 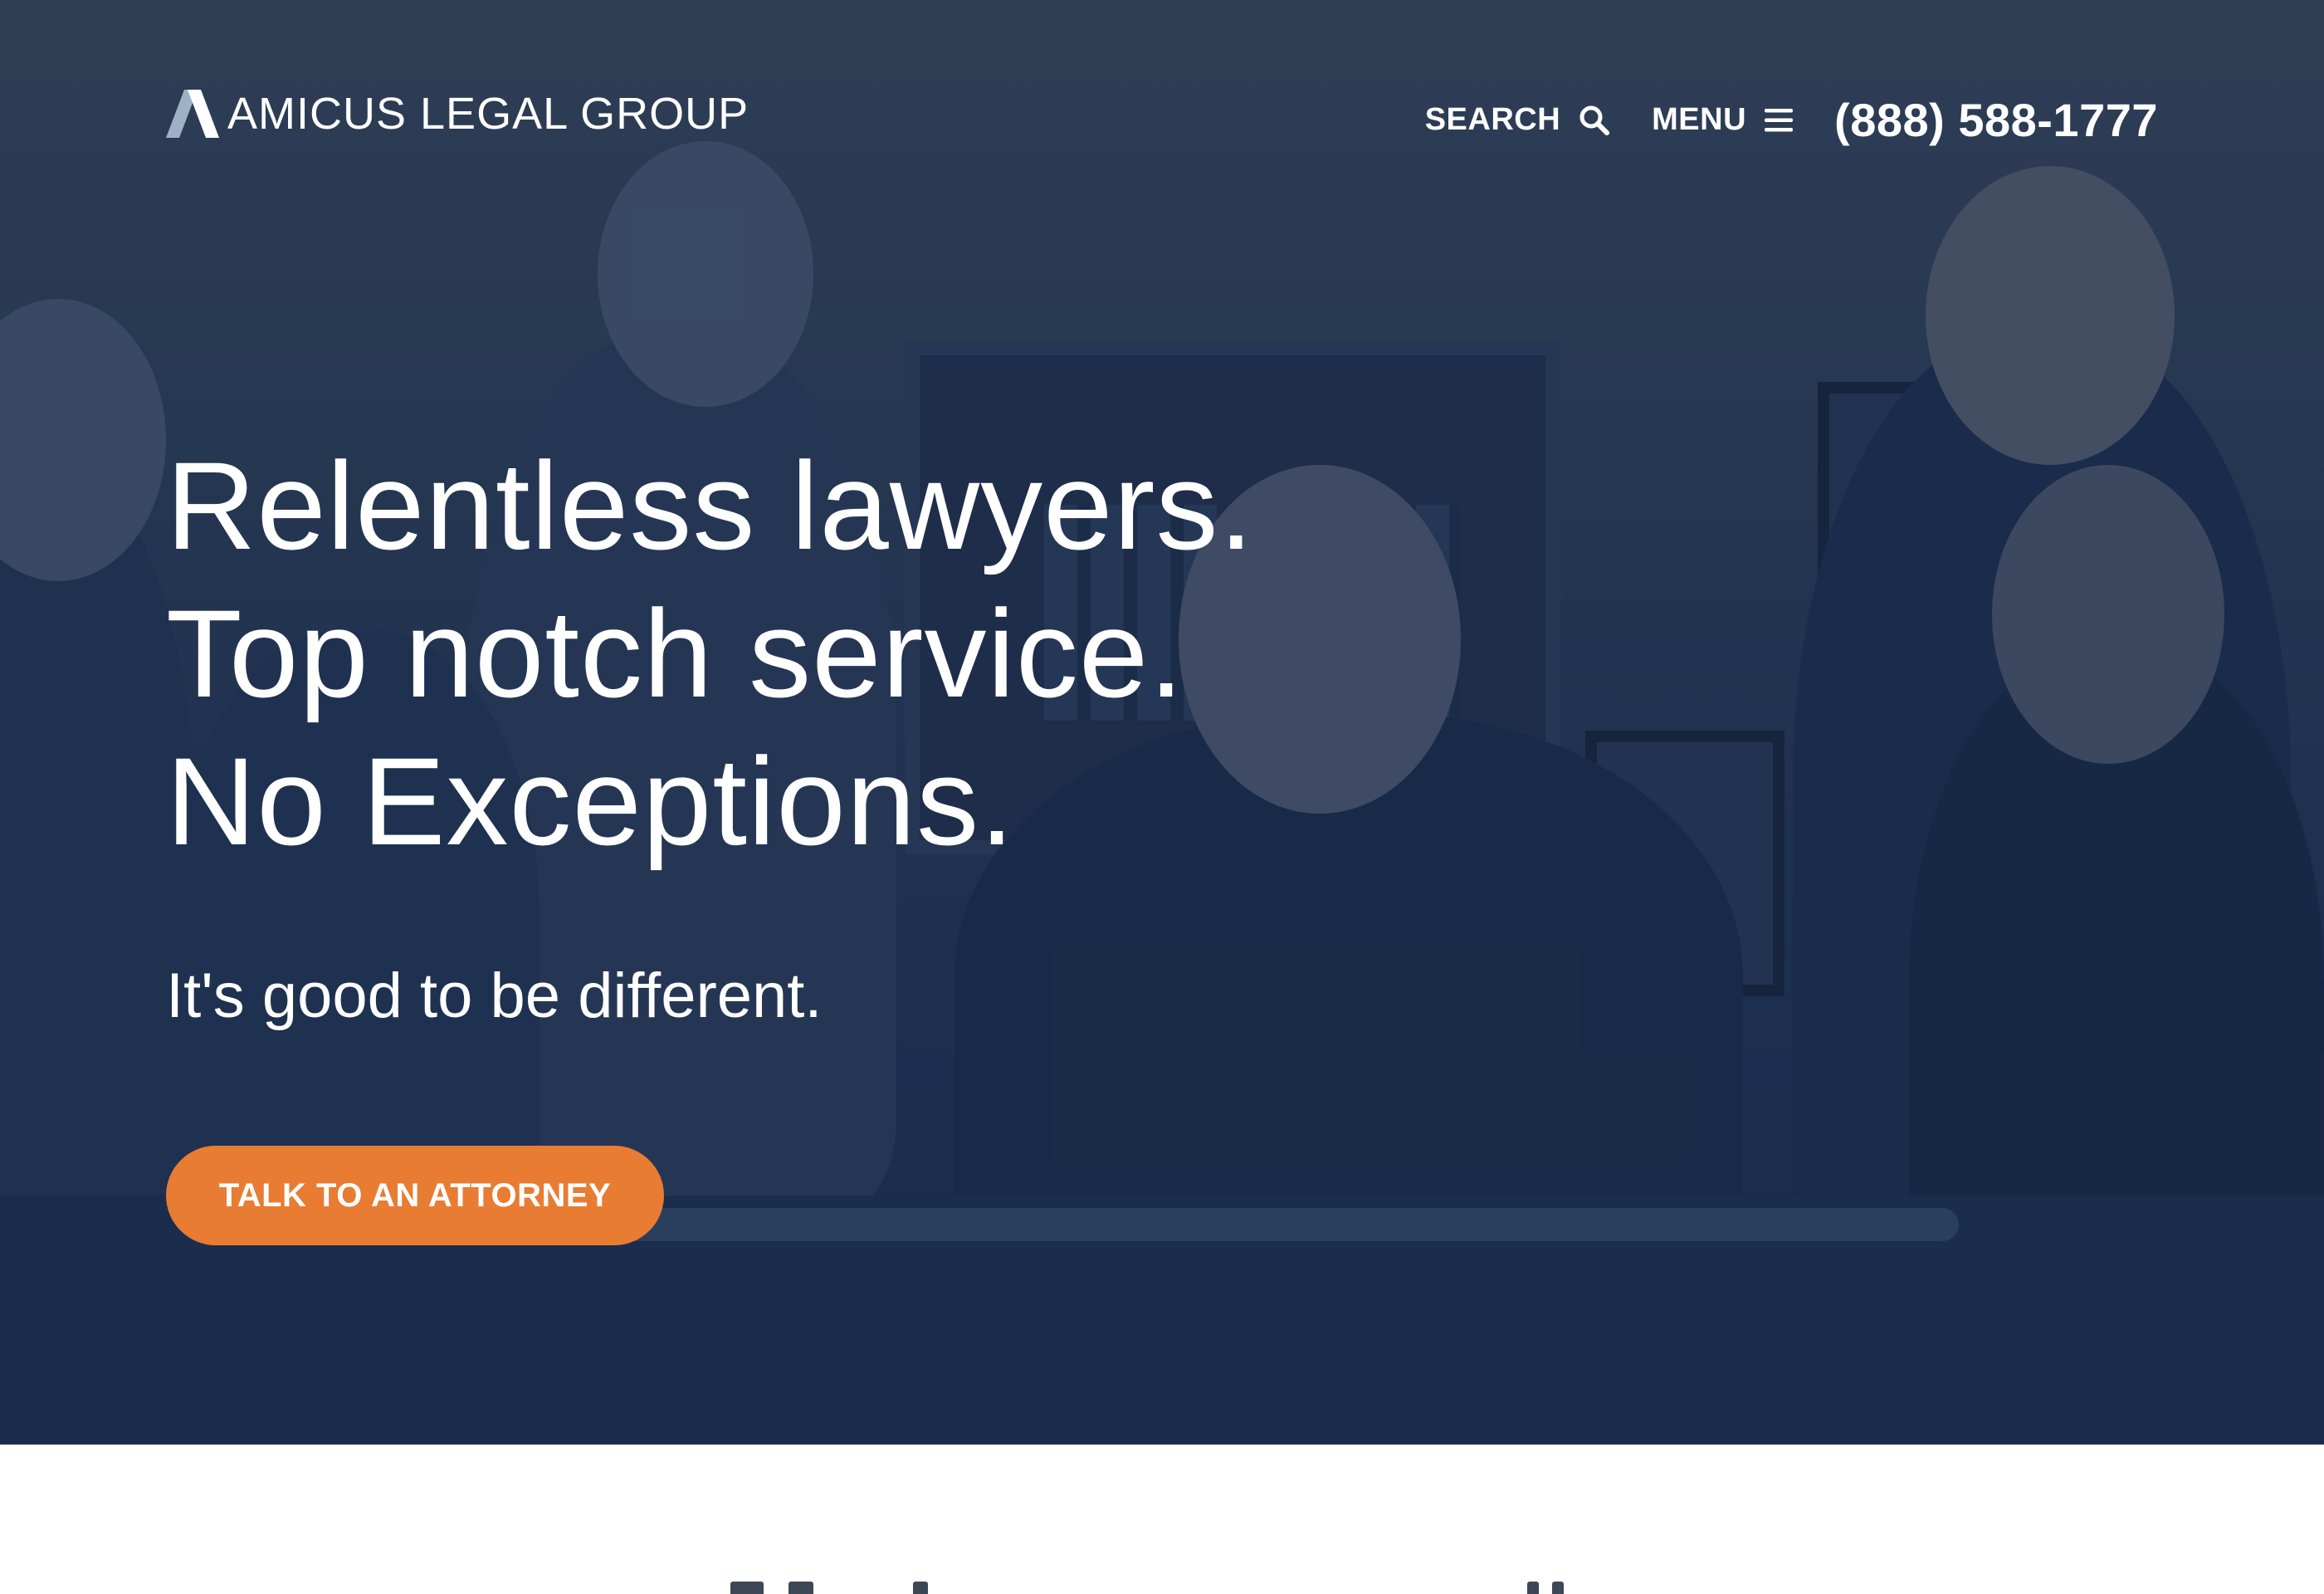 What do you see at coordinates (1162, 1519) in the screenshot?
I see `next-section` at bounding box center [1162, 1519].